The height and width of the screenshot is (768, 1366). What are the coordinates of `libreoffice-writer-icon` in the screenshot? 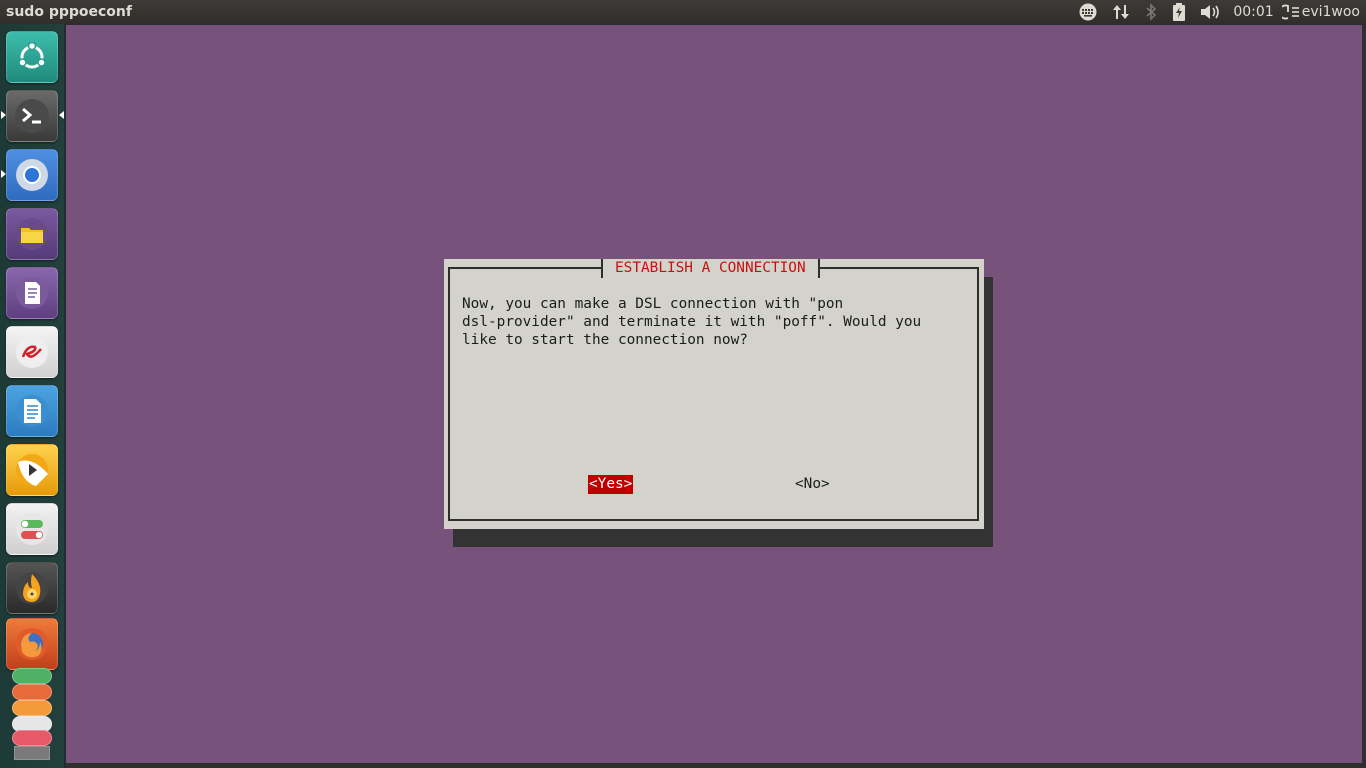 It's located at (32, 411).